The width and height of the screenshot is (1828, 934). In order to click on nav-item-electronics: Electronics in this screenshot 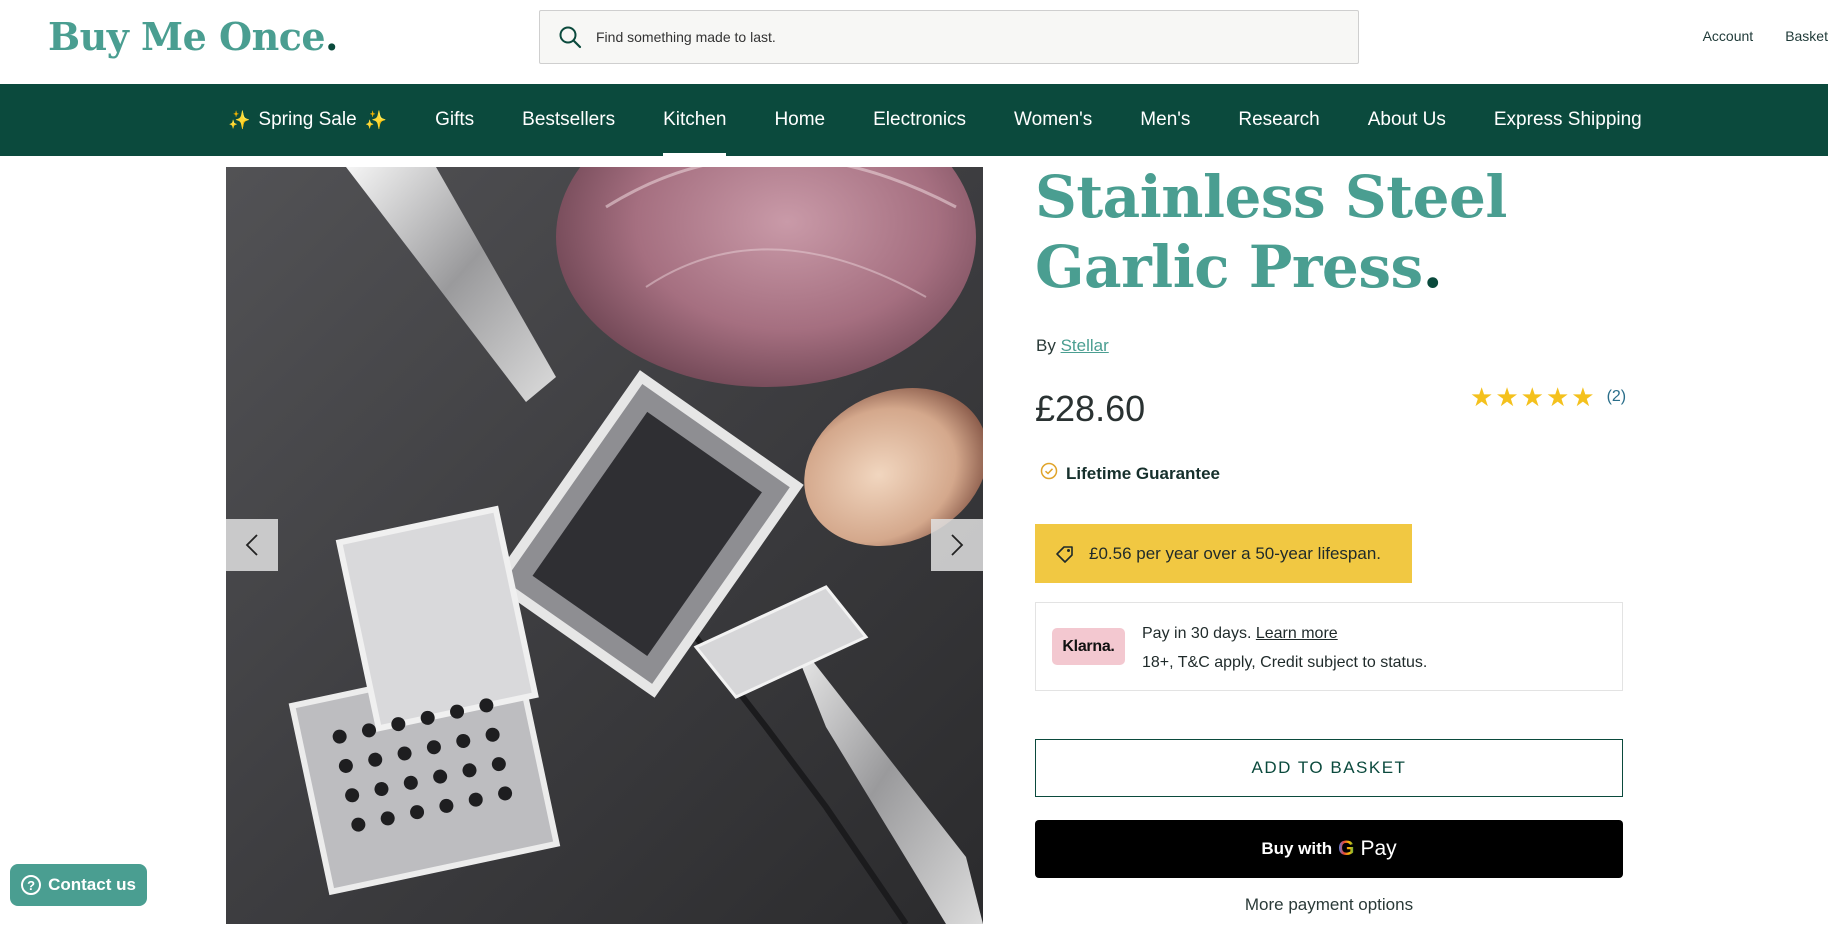, I will do `click(919, 120)`.